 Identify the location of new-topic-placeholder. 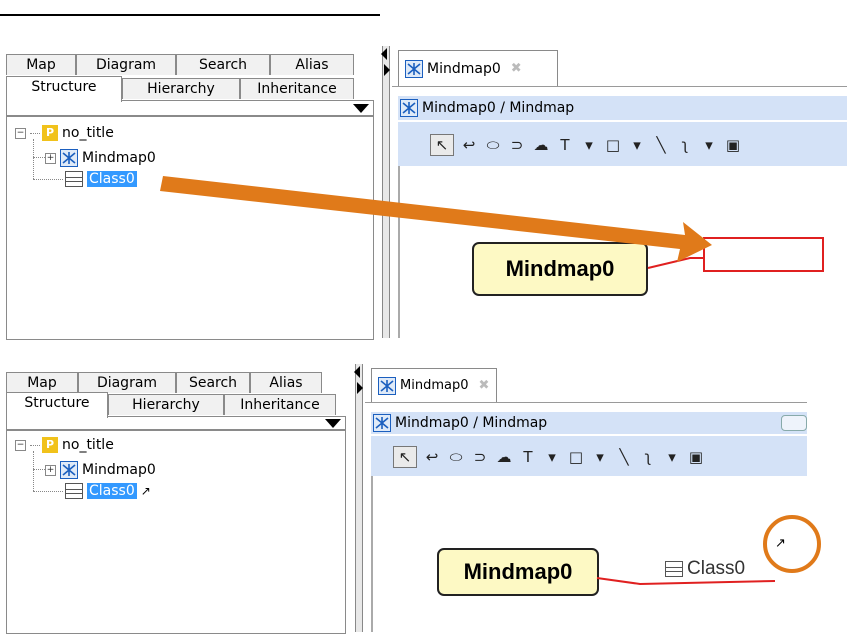
(763, 254).